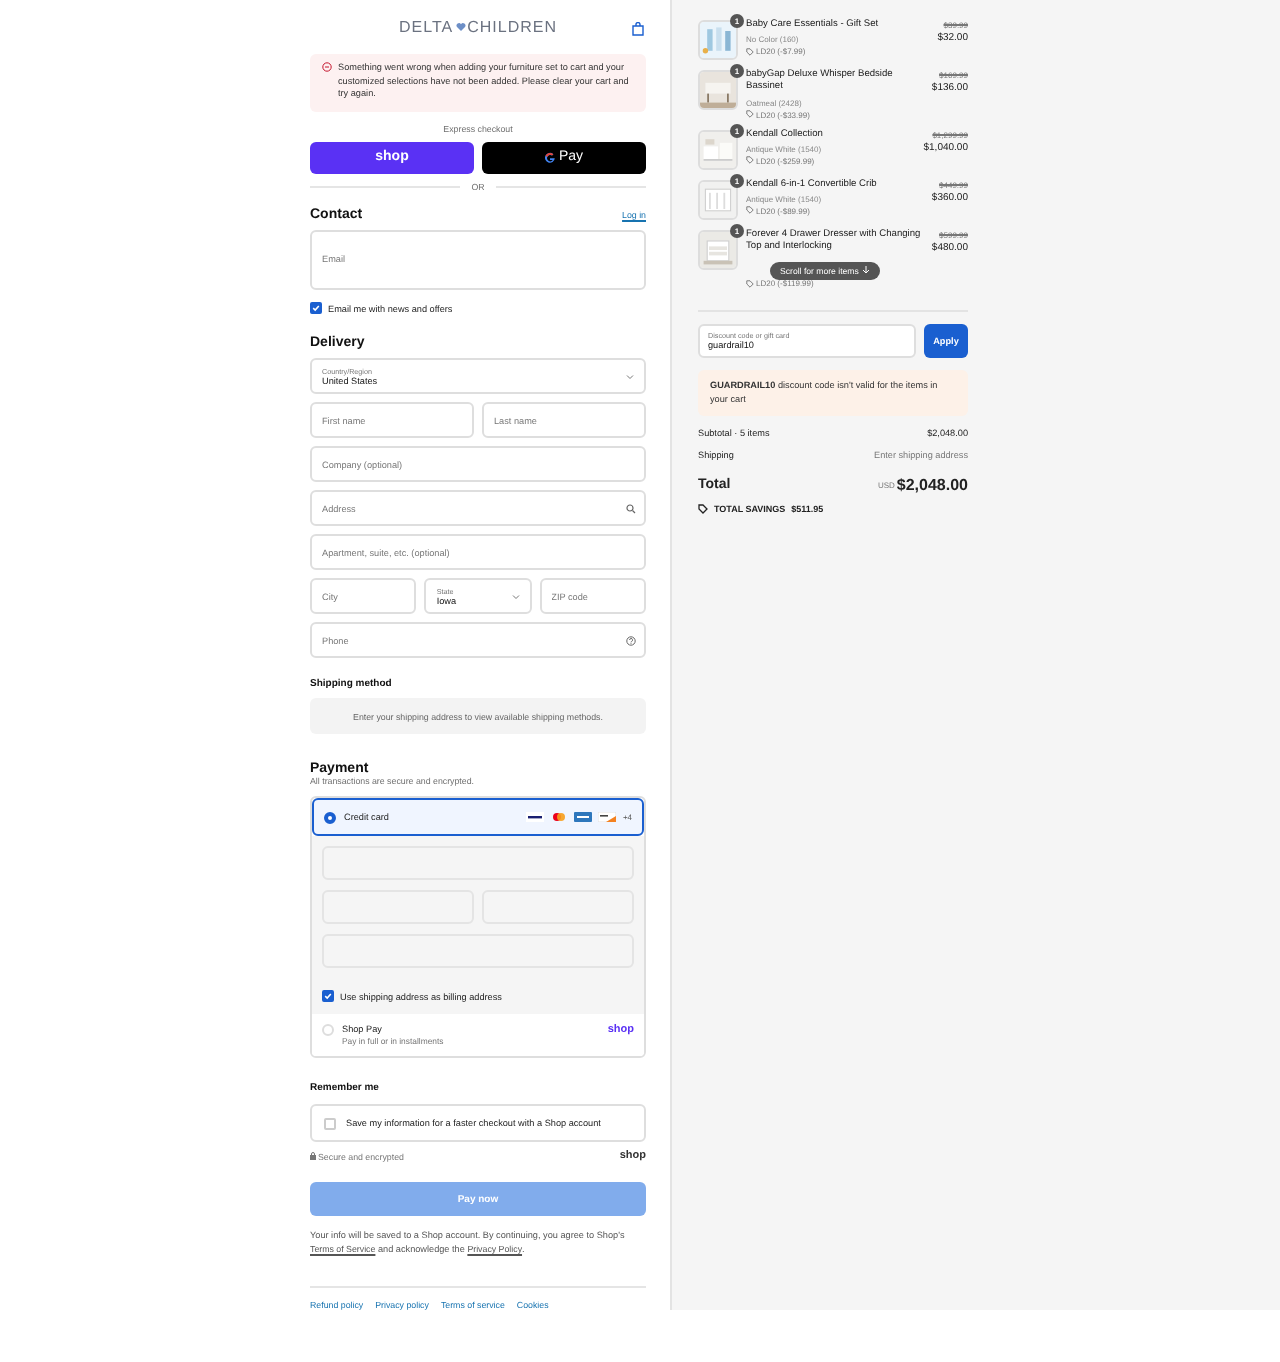 The image size is (1280, 1362). I want to click on lock-icon, so click(313, 1156).